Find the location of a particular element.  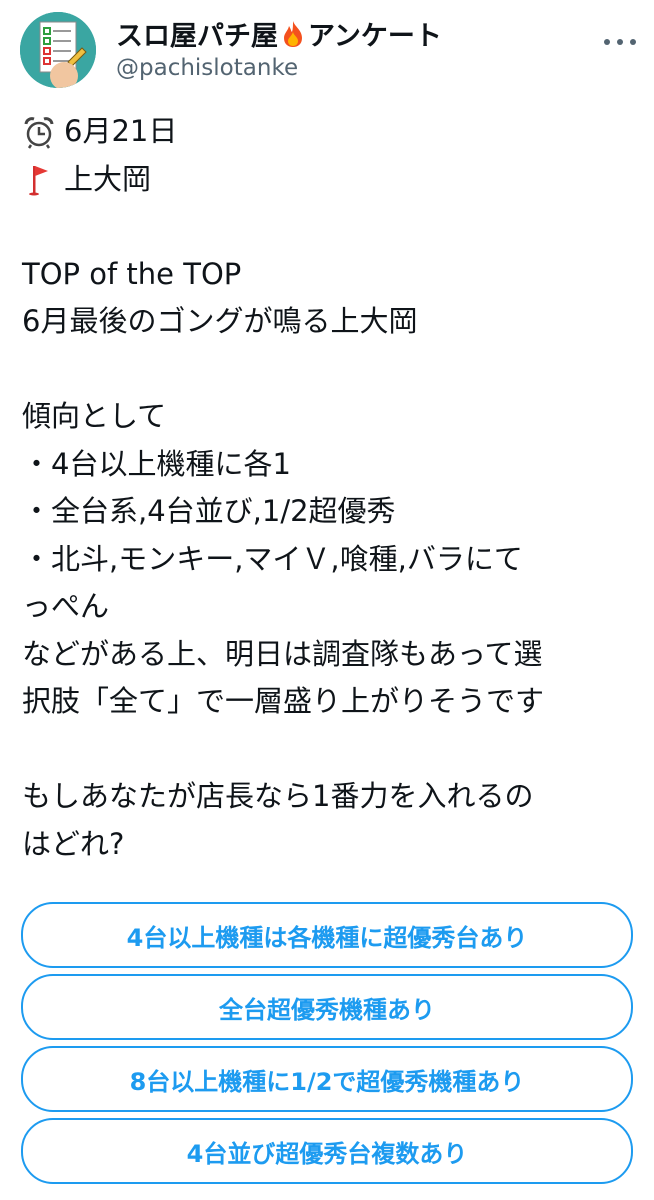

bullet-item: ・北斗,モンキー,マイＶ,喰種,バラにて is located at coordinates (272, 558).